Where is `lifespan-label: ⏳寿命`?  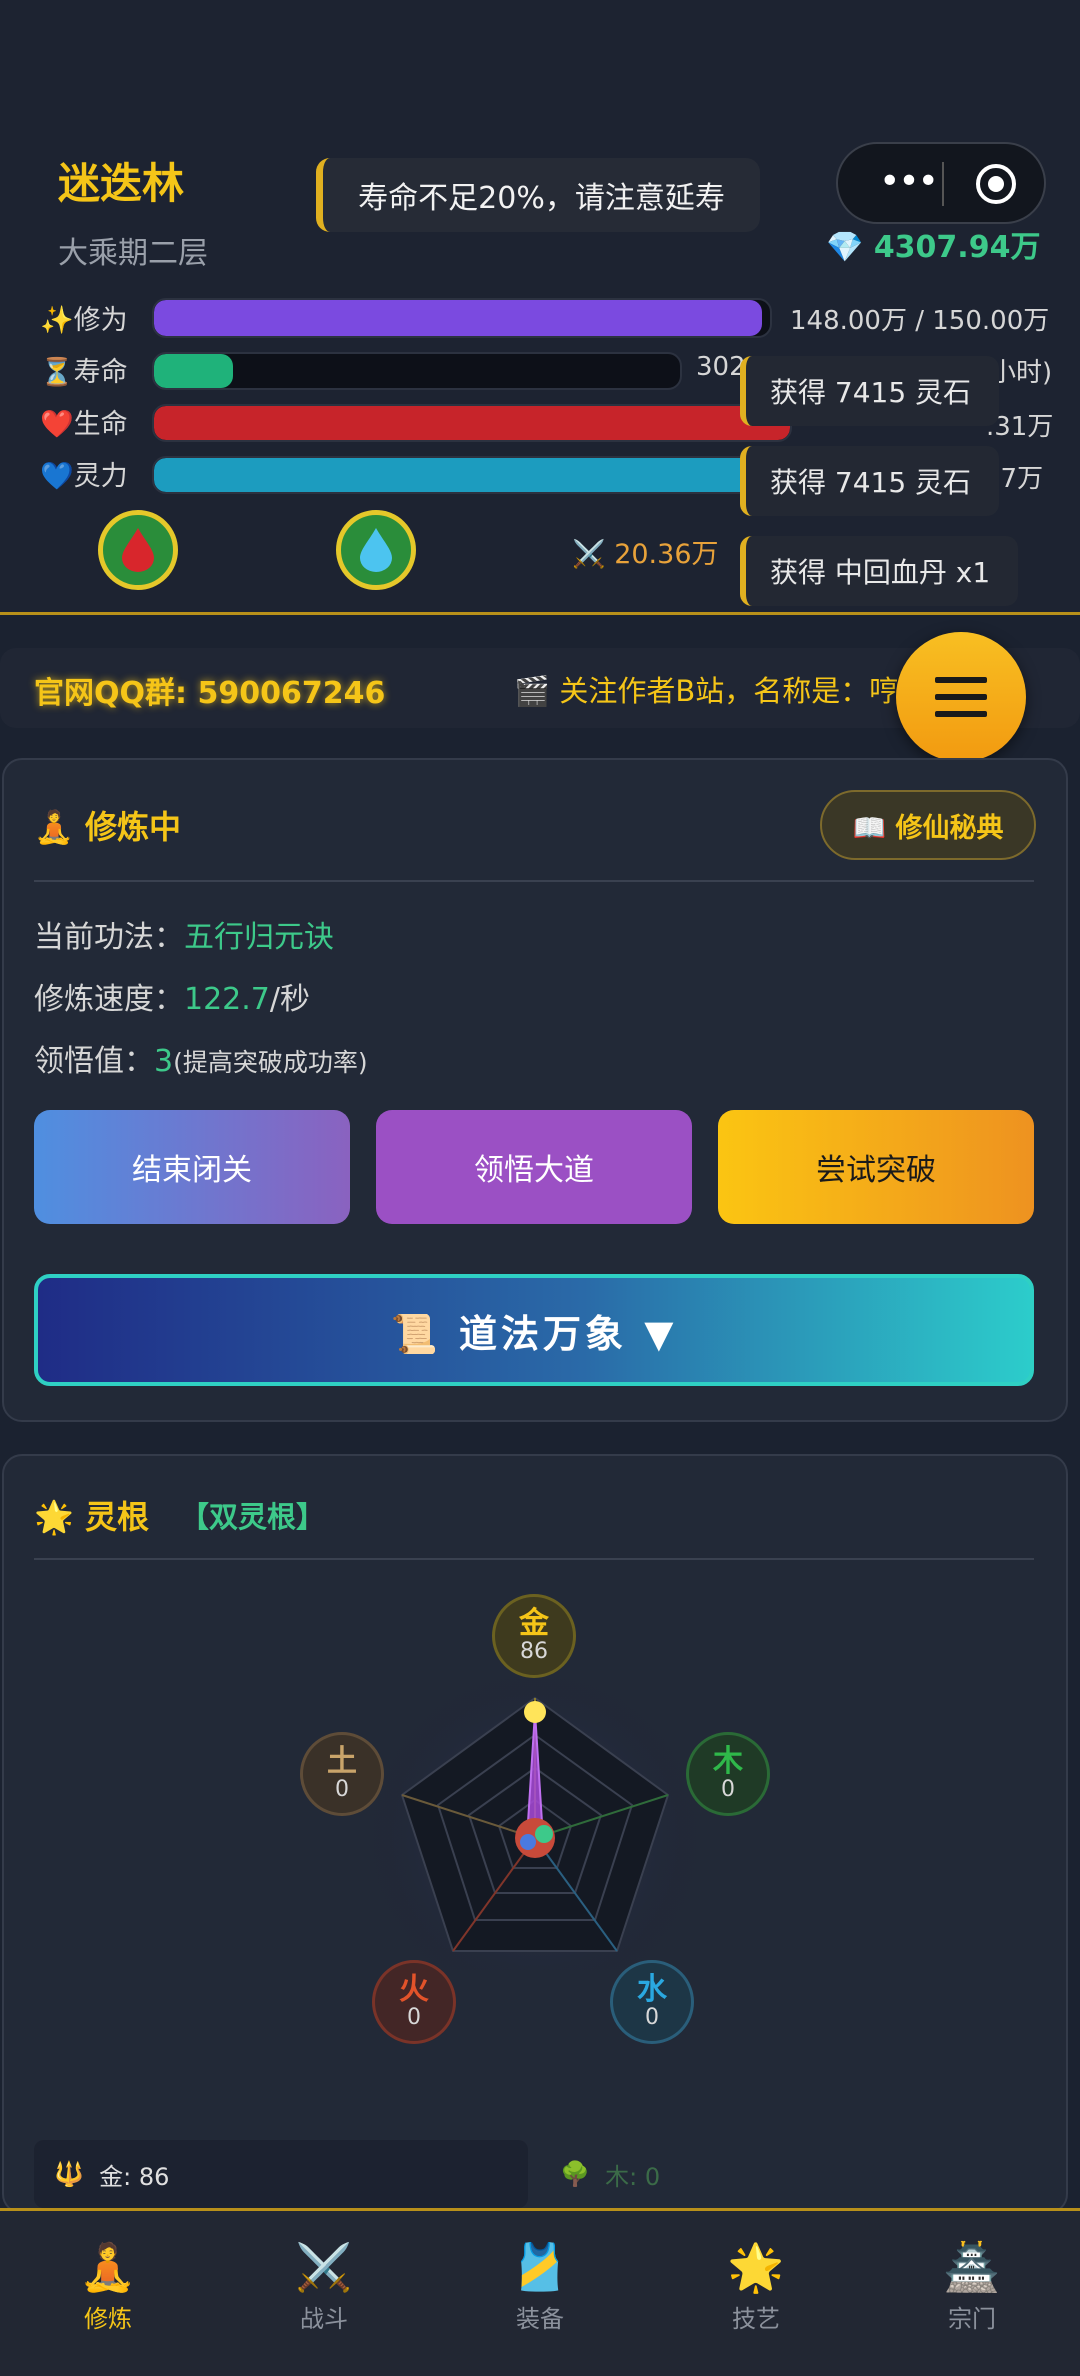 lifespan-label: ⏳寿命 is located at coordinates (84, 372).